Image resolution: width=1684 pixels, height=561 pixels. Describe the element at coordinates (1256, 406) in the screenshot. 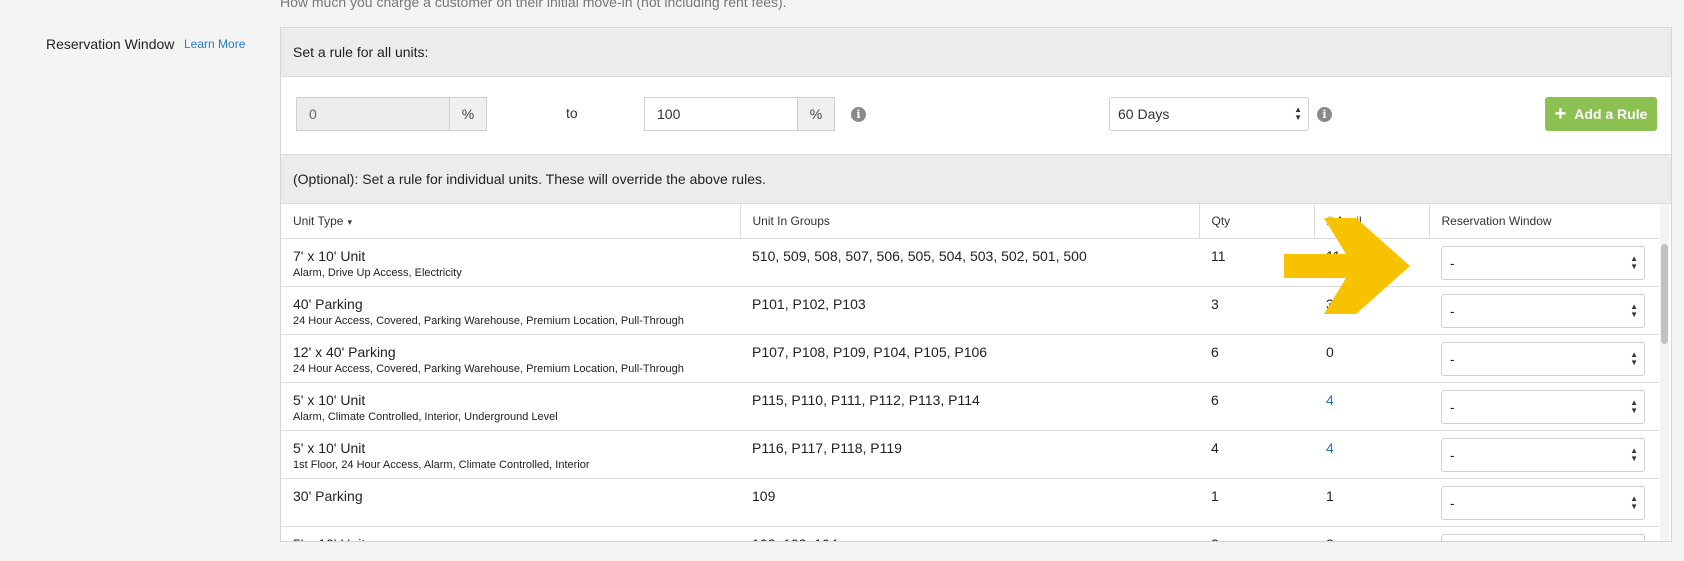

I see `qty-cell: 6` at that location.